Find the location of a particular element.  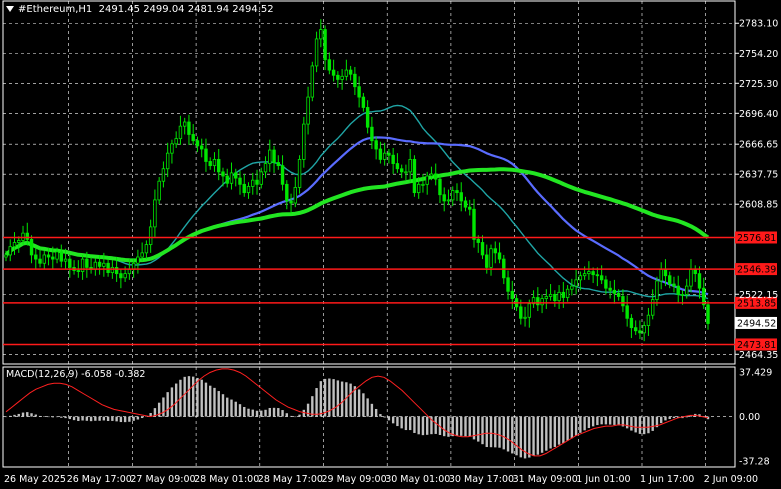

price-axis-label: 2725.30 is located at coordinates (758, 84).